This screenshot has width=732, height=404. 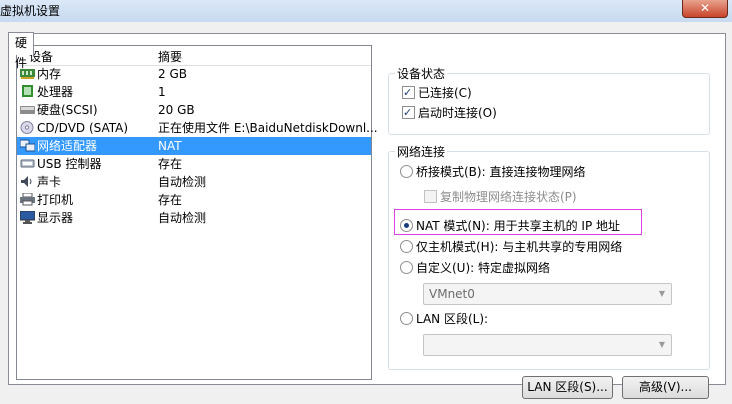 What do you see at coordinates (55, 218) in the screenshot?
I see `device-name: 显示器` at bounding box center [55, 218].